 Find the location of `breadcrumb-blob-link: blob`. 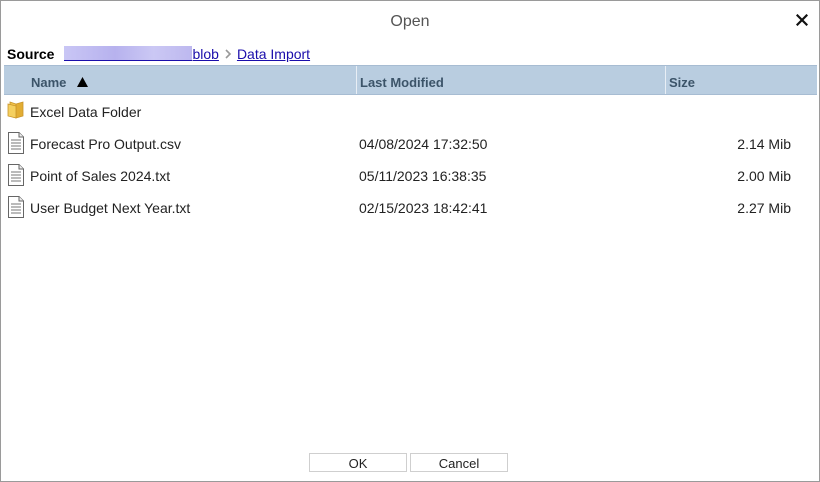

breadcrumb-blob-link: blob is located at coordinates (141, 54).